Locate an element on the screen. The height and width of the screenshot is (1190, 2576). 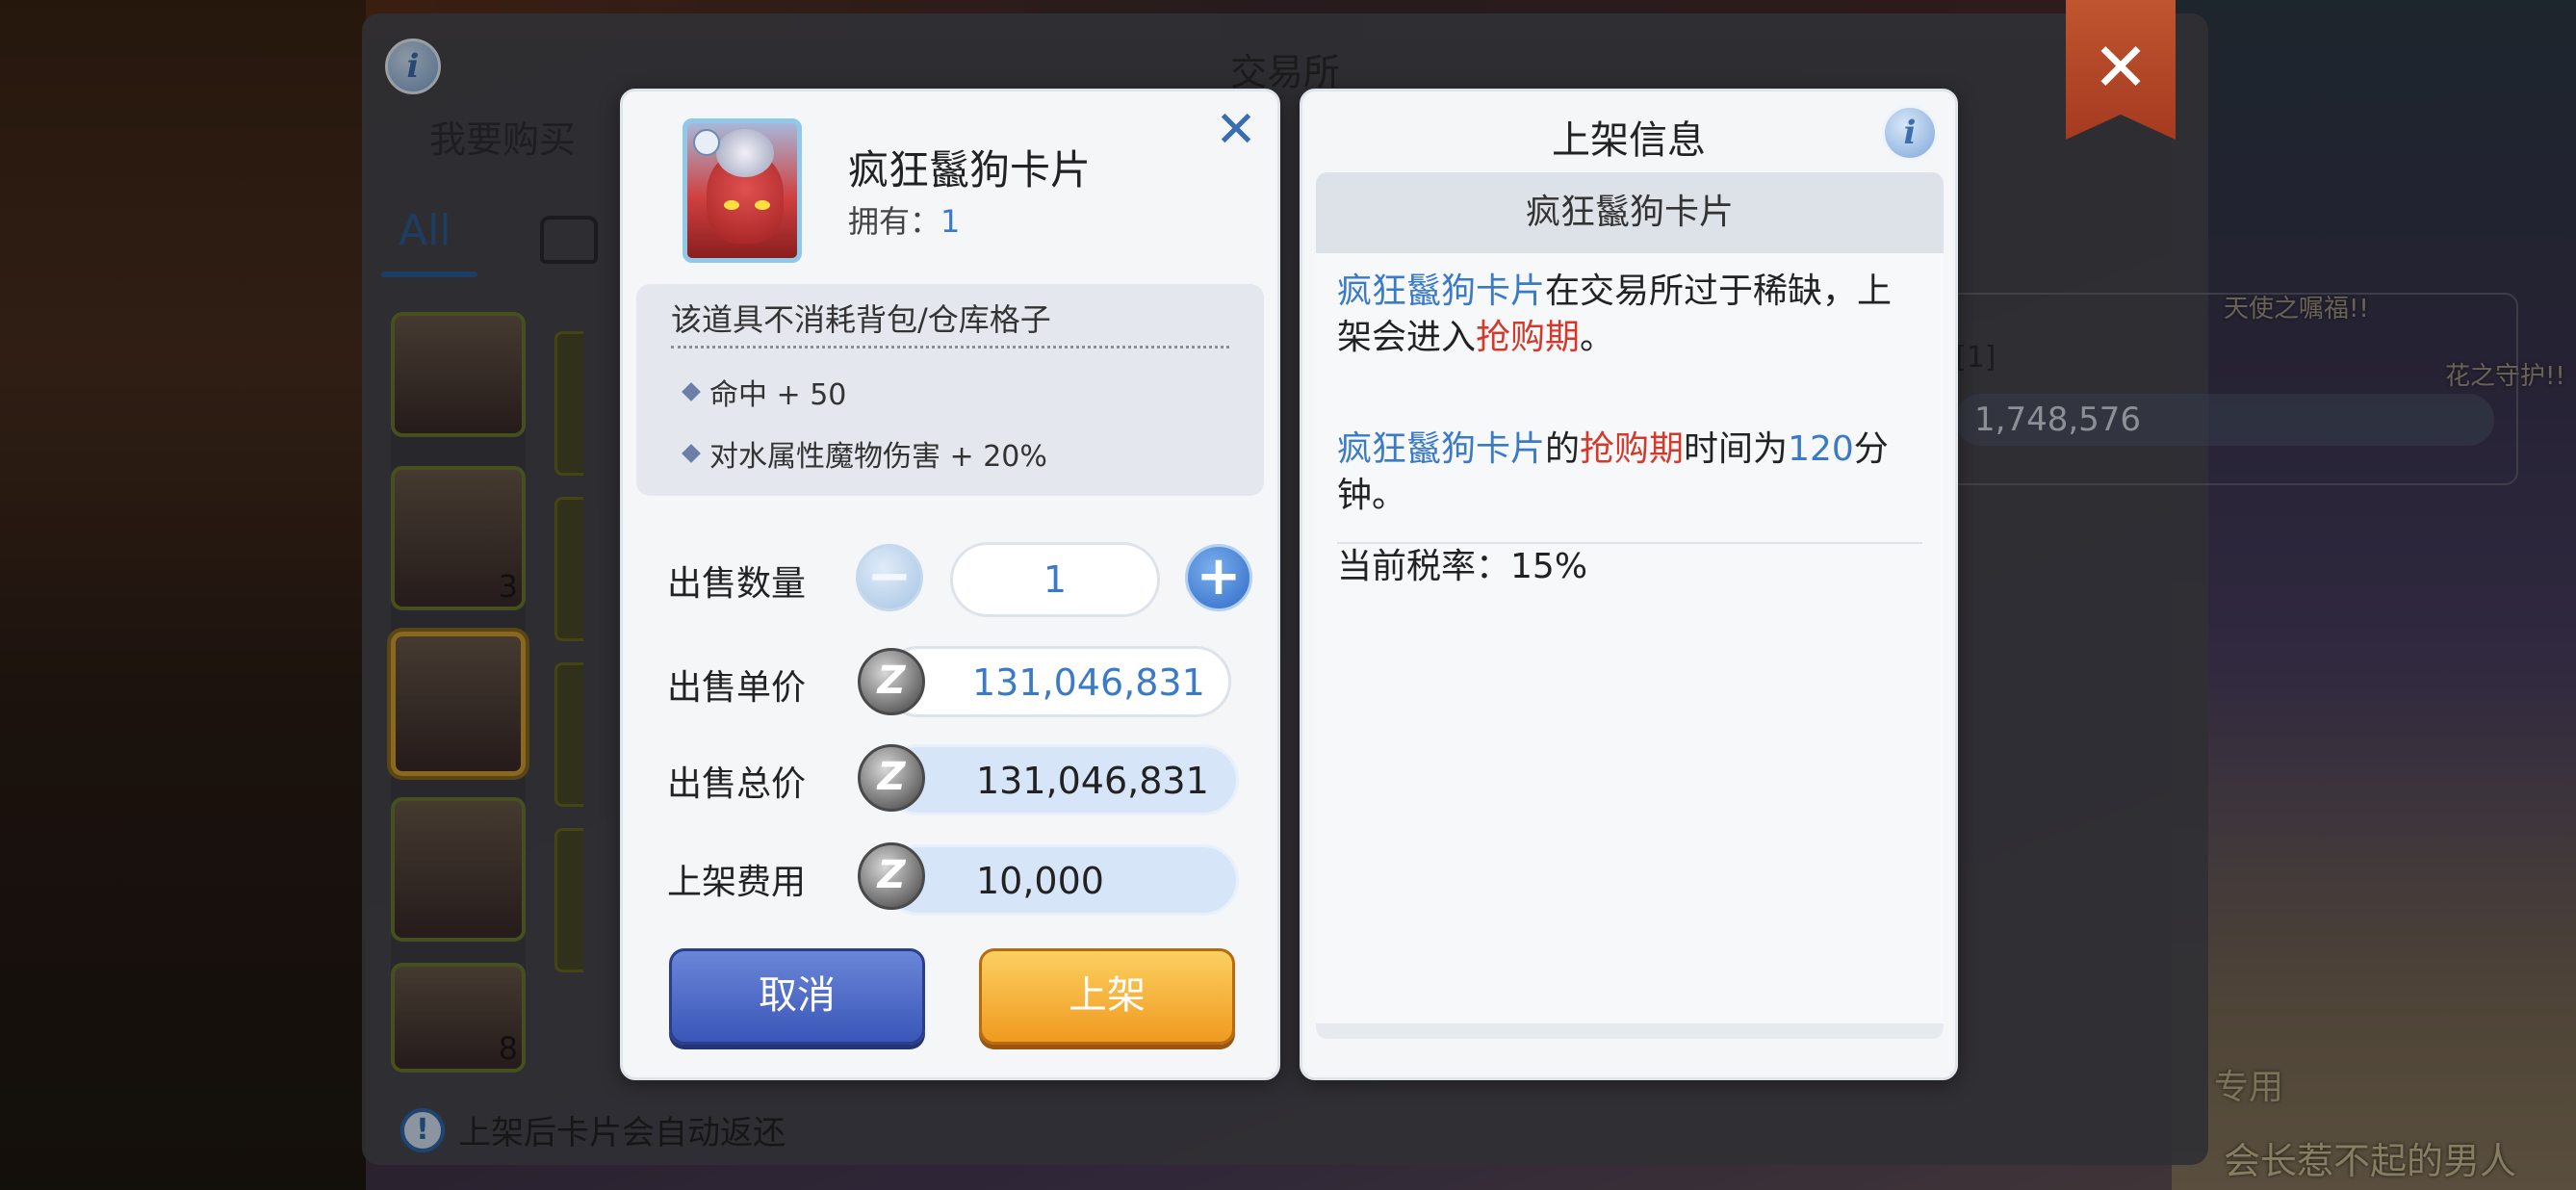
card-type-badge-icon is located at coordinates (707, 143).